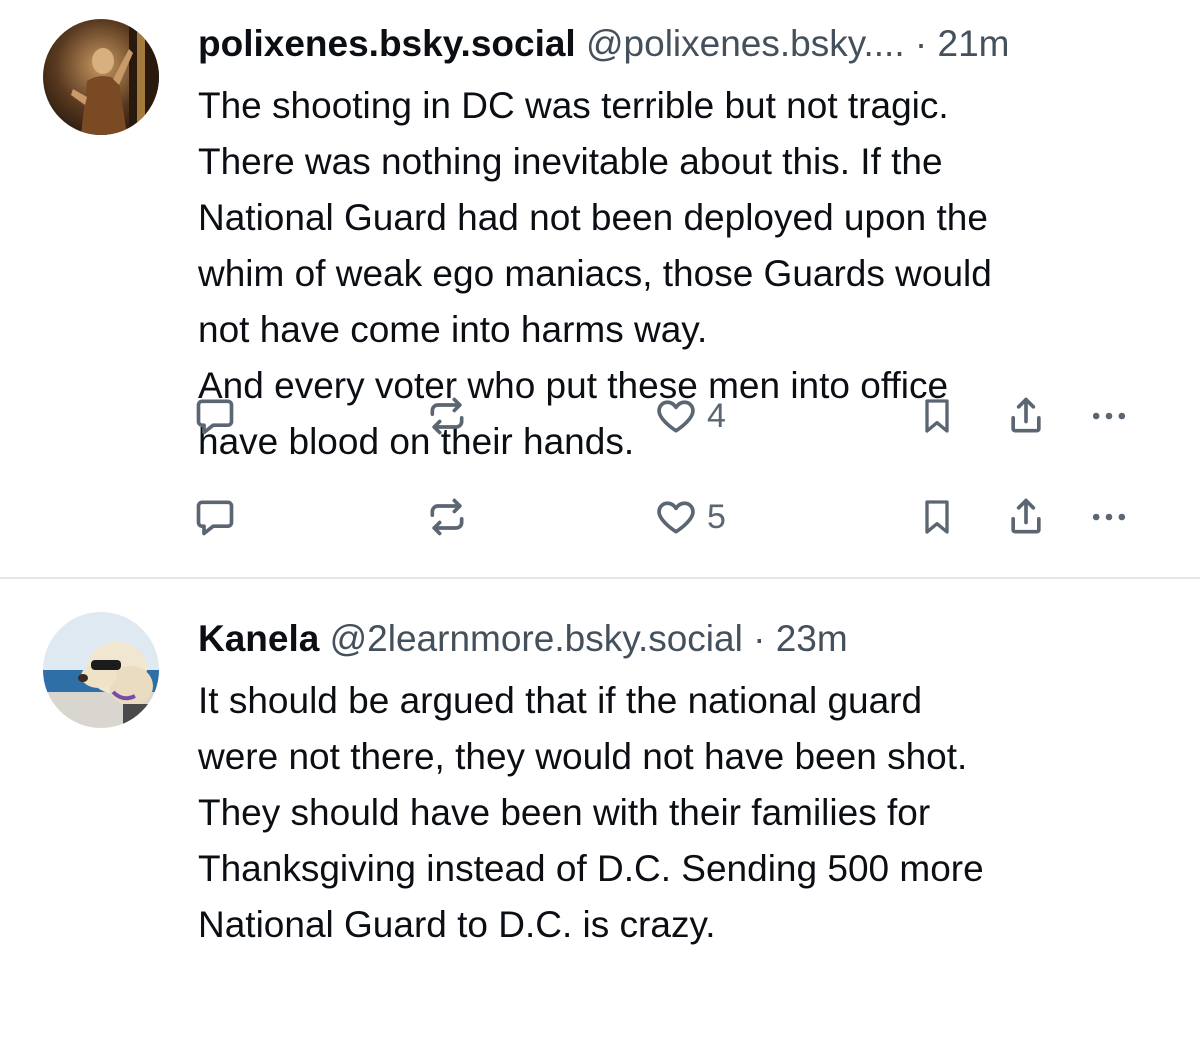  What do you see at coordinates (812, 638) in the screenshot?
I see `timestamp: 23m` at bounding box center [812, 638].